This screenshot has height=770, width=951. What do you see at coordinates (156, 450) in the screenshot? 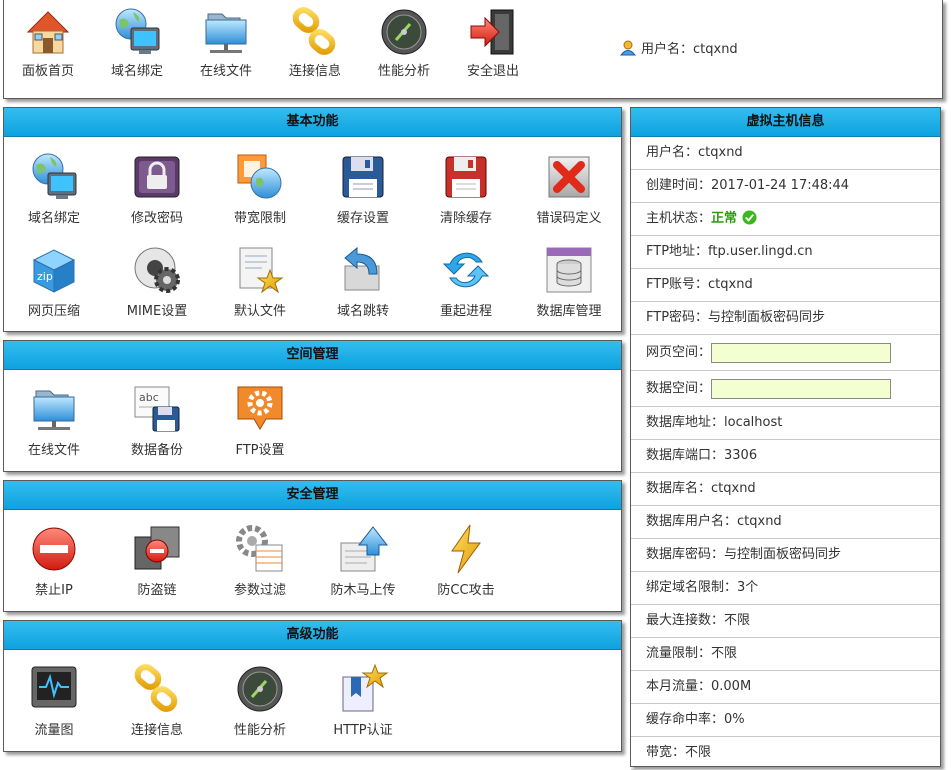
I see `func-label: 数据备份` at bounding box center [156, 450].